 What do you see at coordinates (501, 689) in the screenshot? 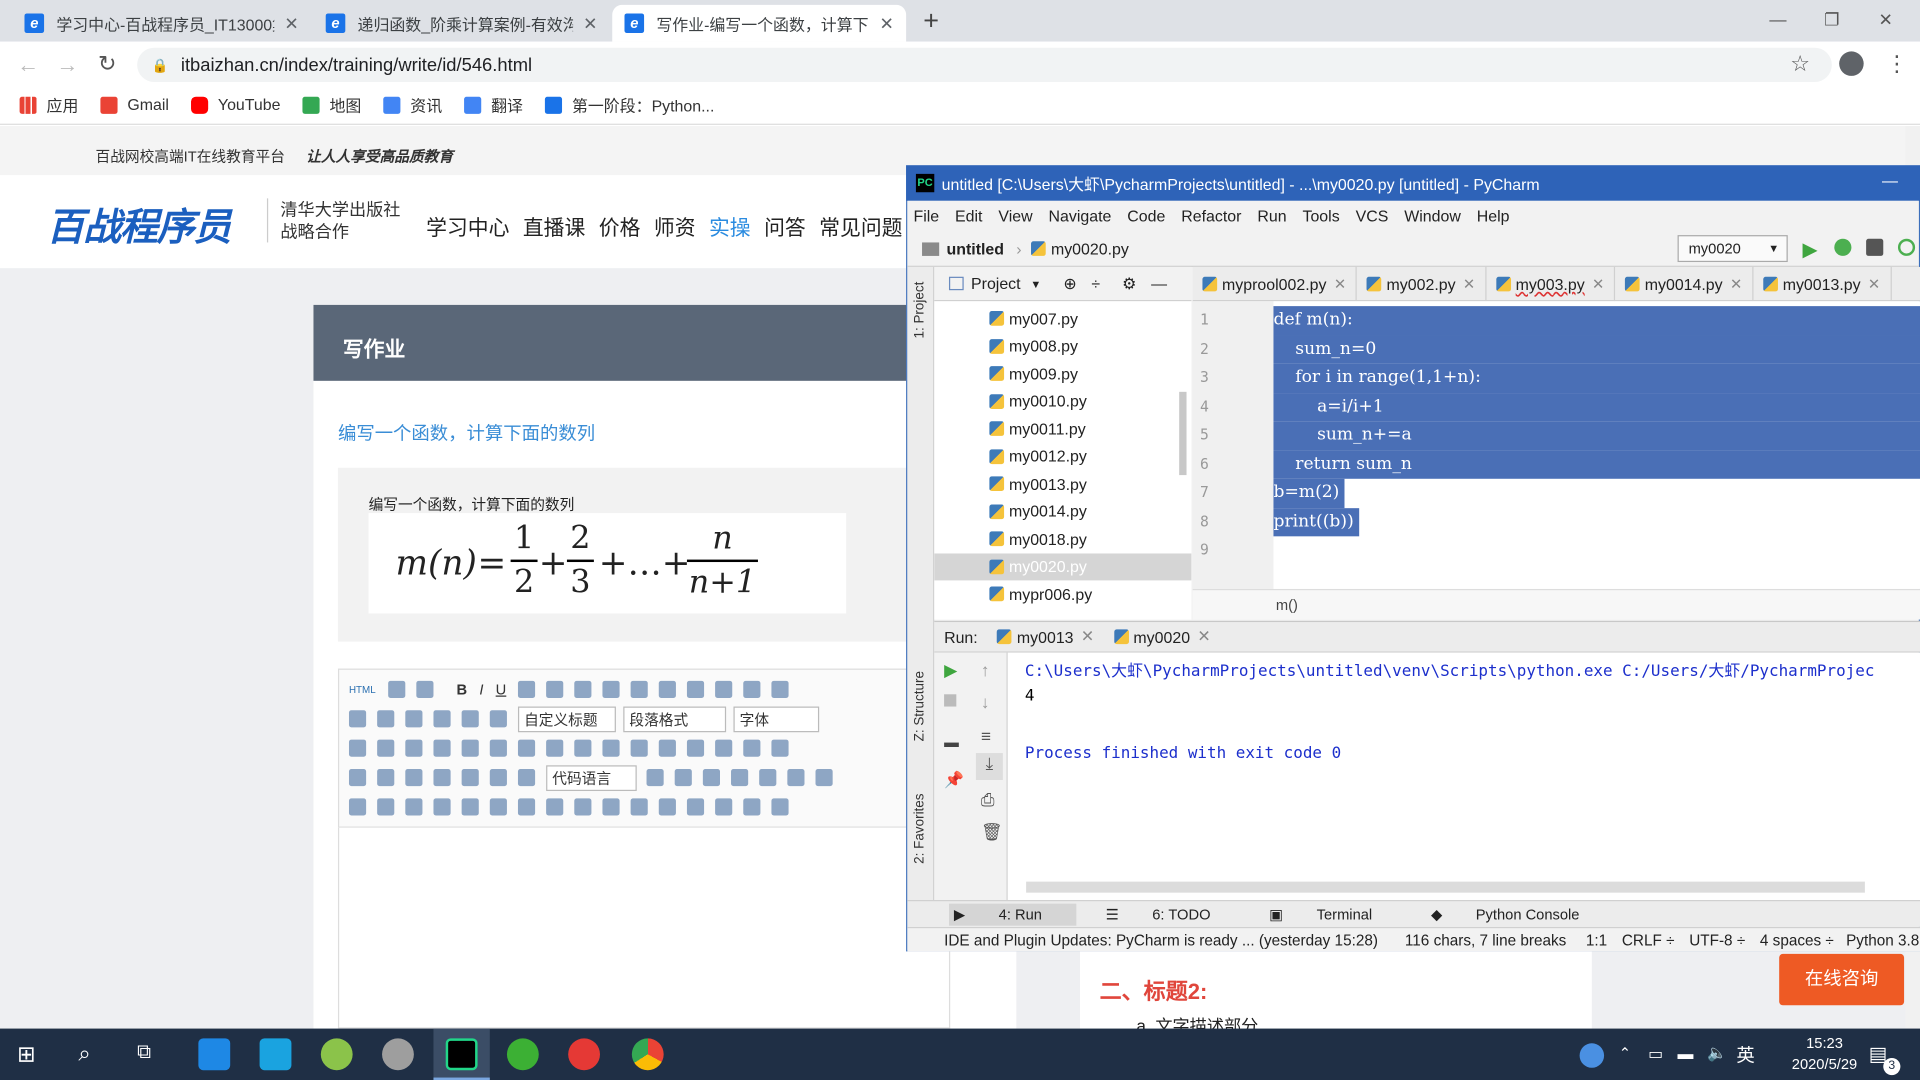
I see `underline-icon: U` at bounding box center [501, 689].